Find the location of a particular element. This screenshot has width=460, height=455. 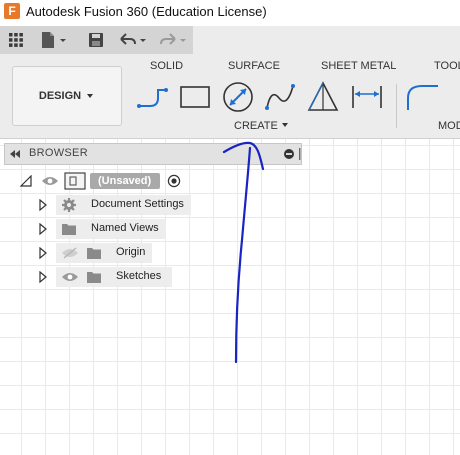

browser-item-named-views: Named Views is located at coordinates (100, 229).